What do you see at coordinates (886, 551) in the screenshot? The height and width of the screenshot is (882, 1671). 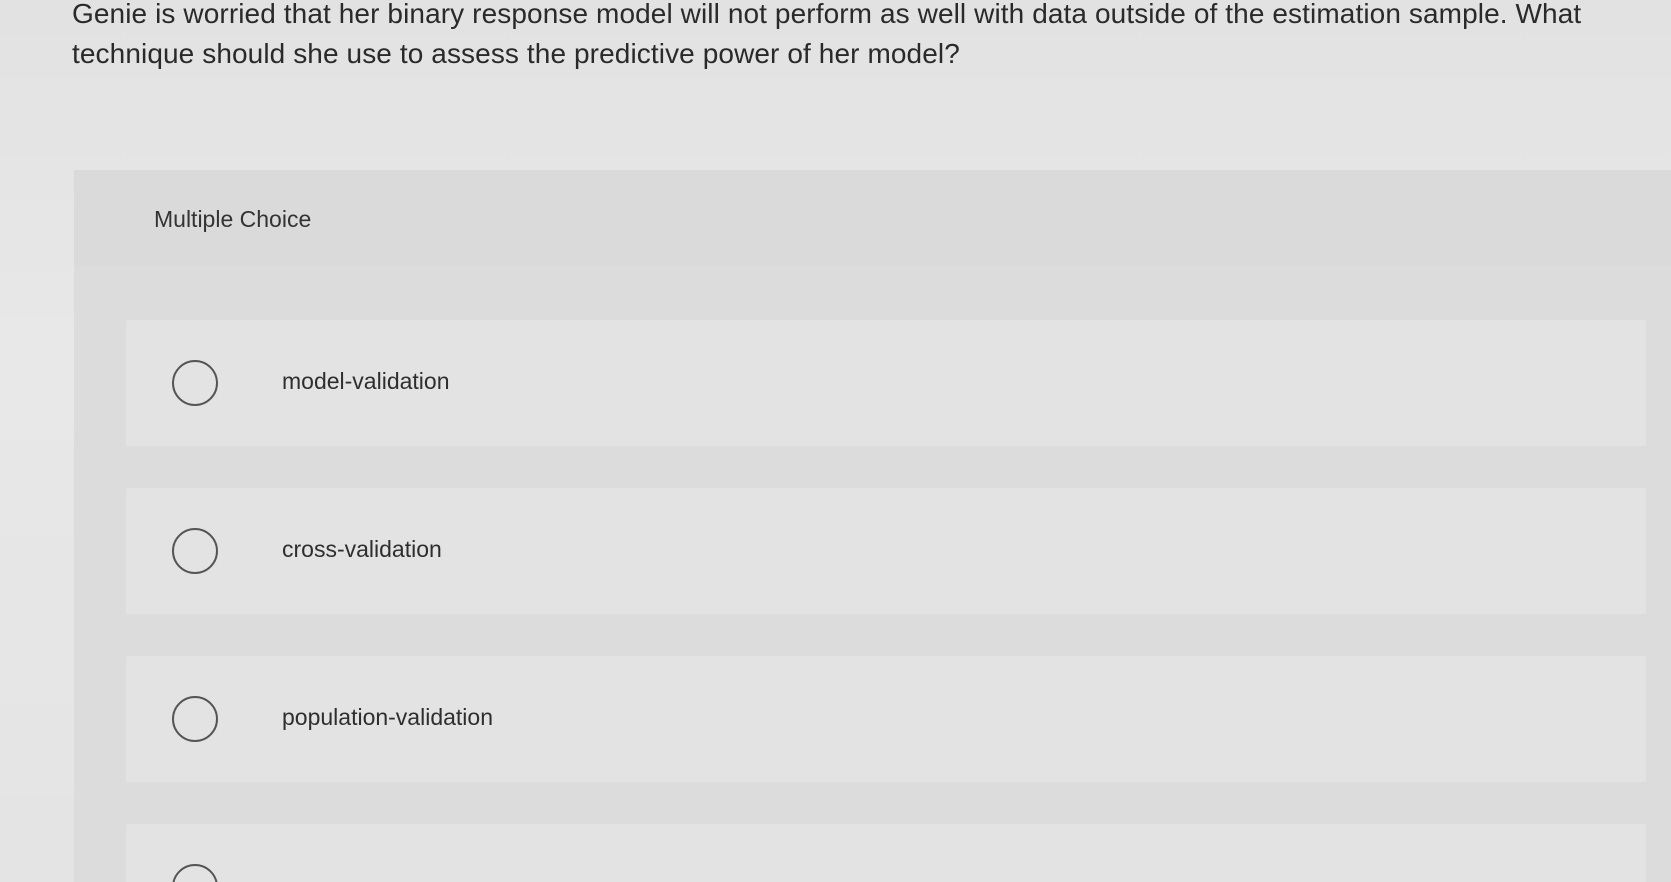 I see `answer-option-cross-validation: cross-validation` at bounding box center [886, 551].